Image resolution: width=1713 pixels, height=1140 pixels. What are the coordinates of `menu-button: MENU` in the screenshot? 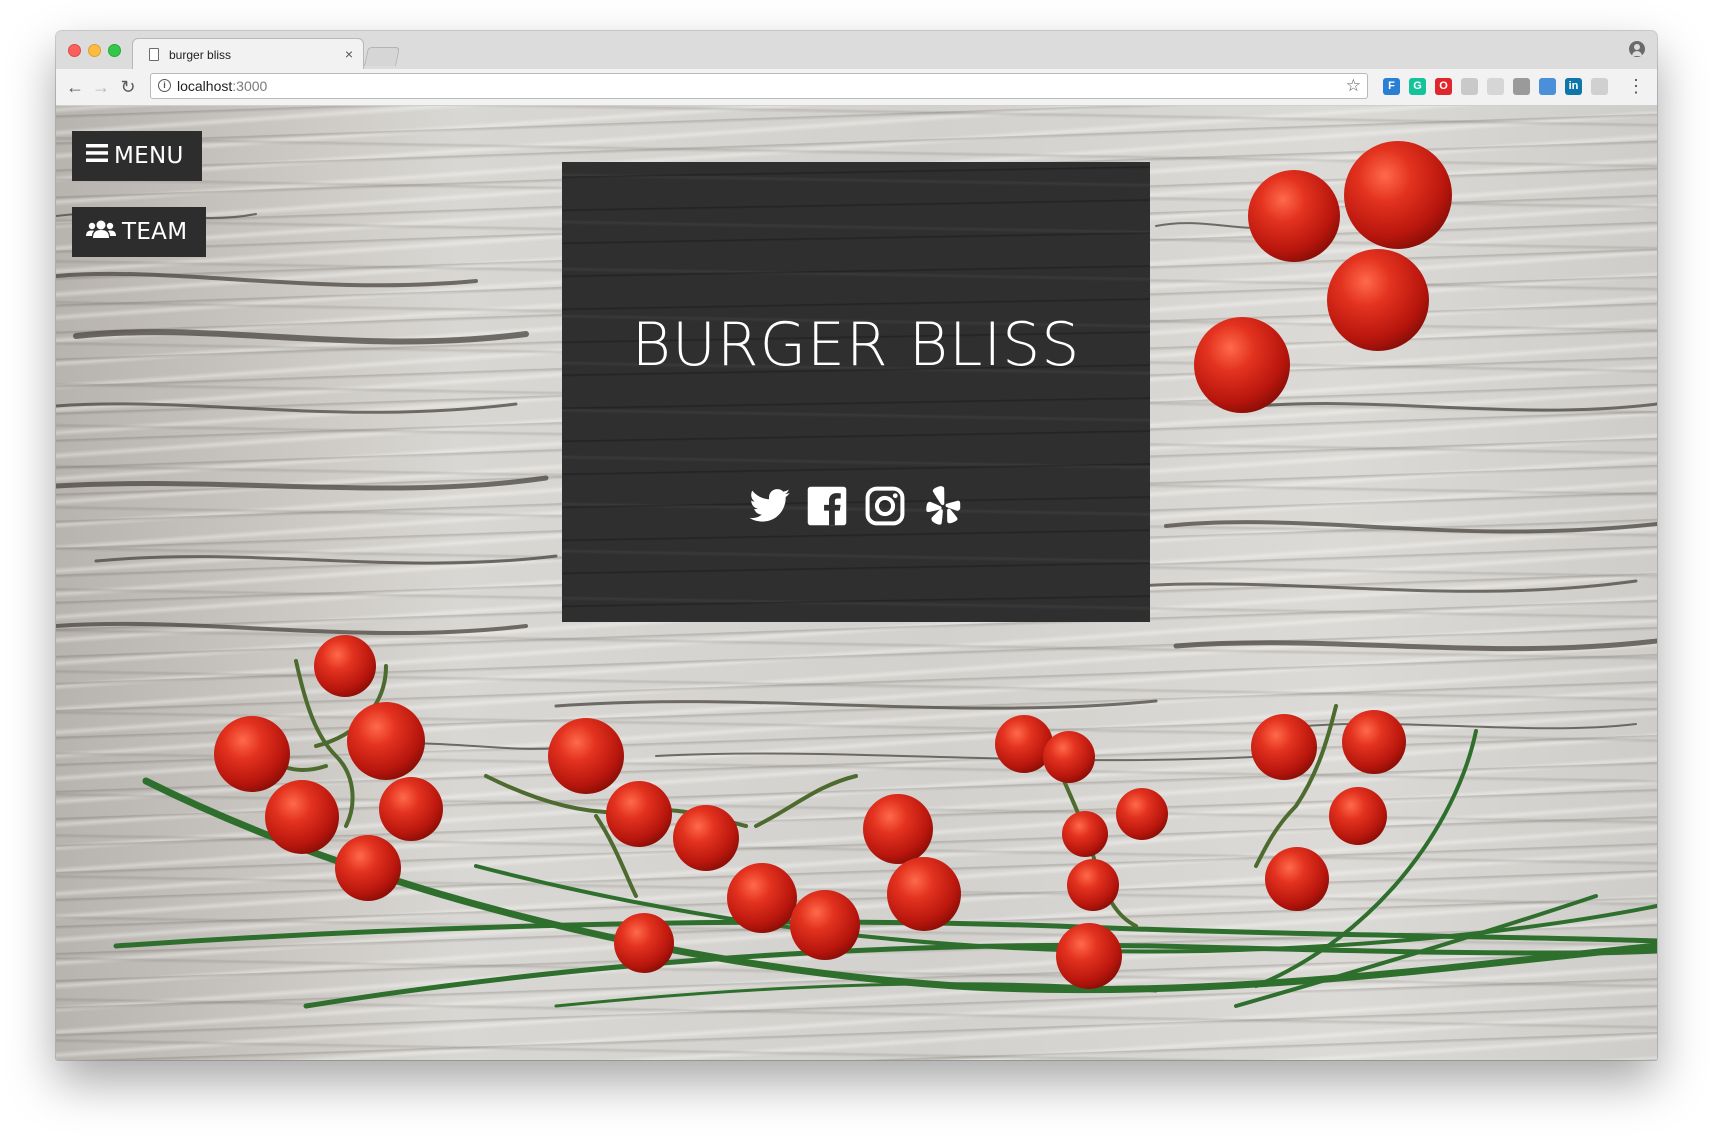 It's located at (137, 156).